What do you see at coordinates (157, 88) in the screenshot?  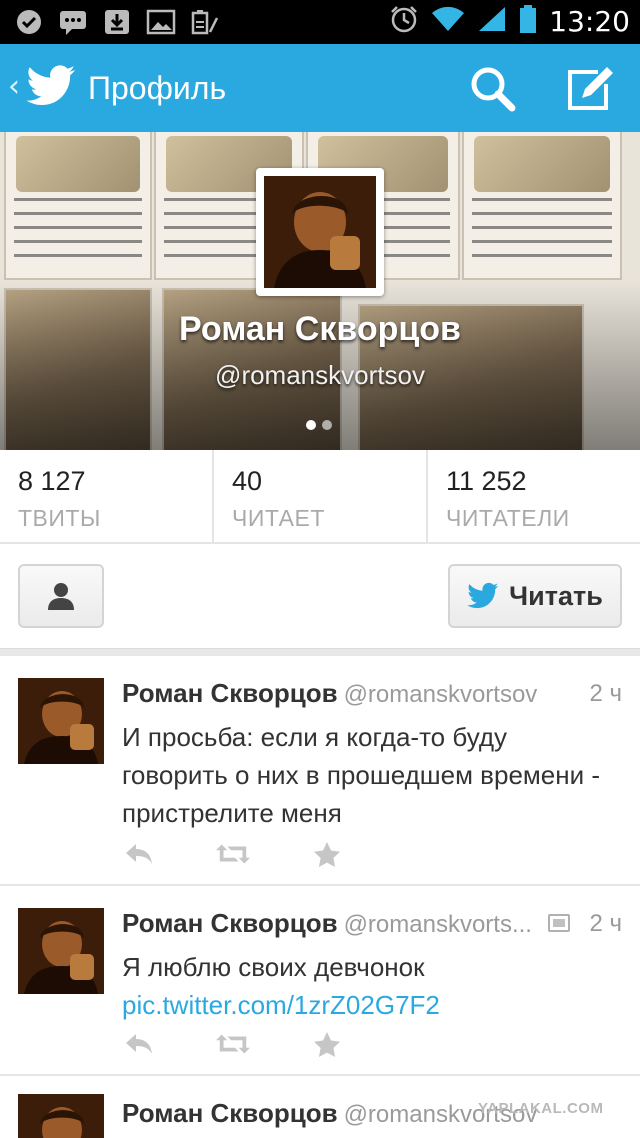 I see `page-title: Профиль` at bounding box center [157, 88].